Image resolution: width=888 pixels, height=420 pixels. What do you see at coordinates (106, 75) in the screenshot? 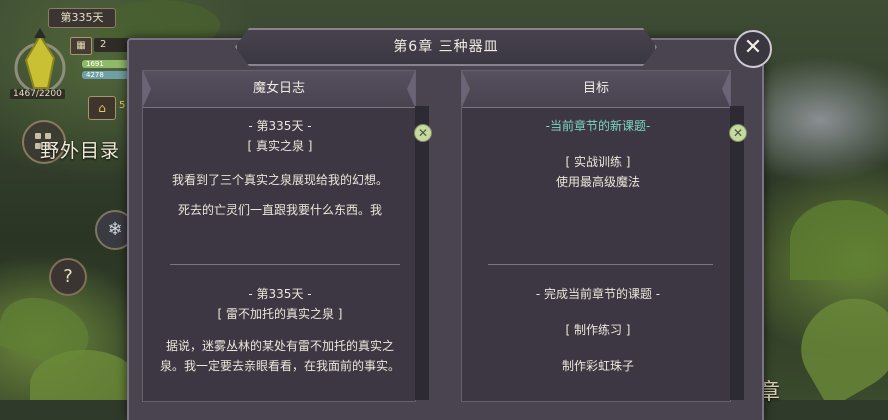
I see `mana-bar: 4278` at bounding box center [106, 75].